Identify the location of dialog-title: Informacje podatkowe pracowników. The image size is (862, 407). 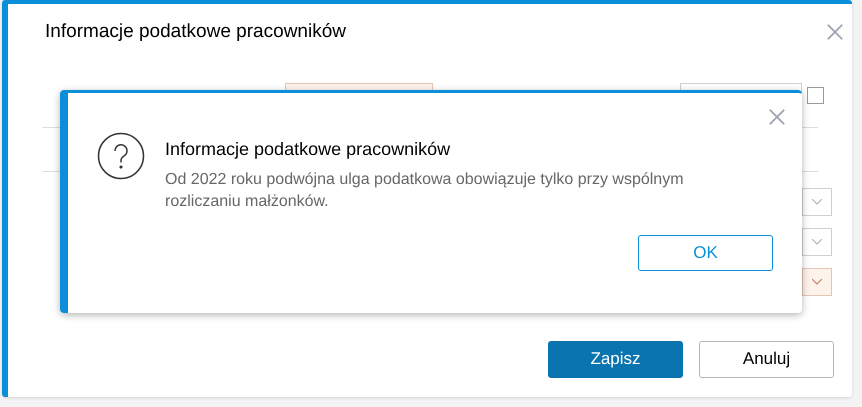
(195, 32).